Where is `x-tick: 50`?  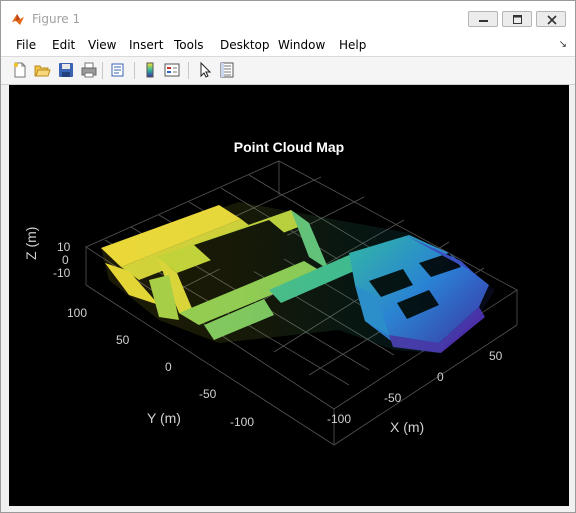
x-tick: 50 is located at coordinates (496, 356).